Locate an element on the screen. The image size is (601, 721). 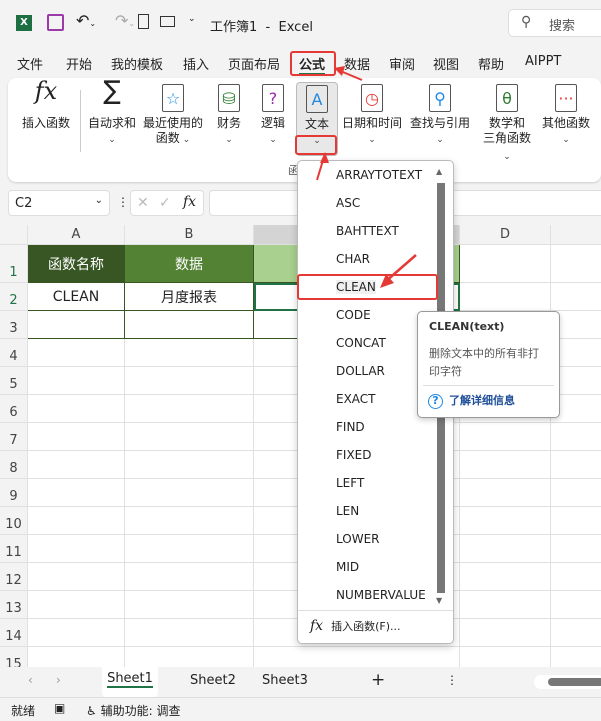
sheet-tab-sheet2: Sheet2 is located at coordinates (213, 680).